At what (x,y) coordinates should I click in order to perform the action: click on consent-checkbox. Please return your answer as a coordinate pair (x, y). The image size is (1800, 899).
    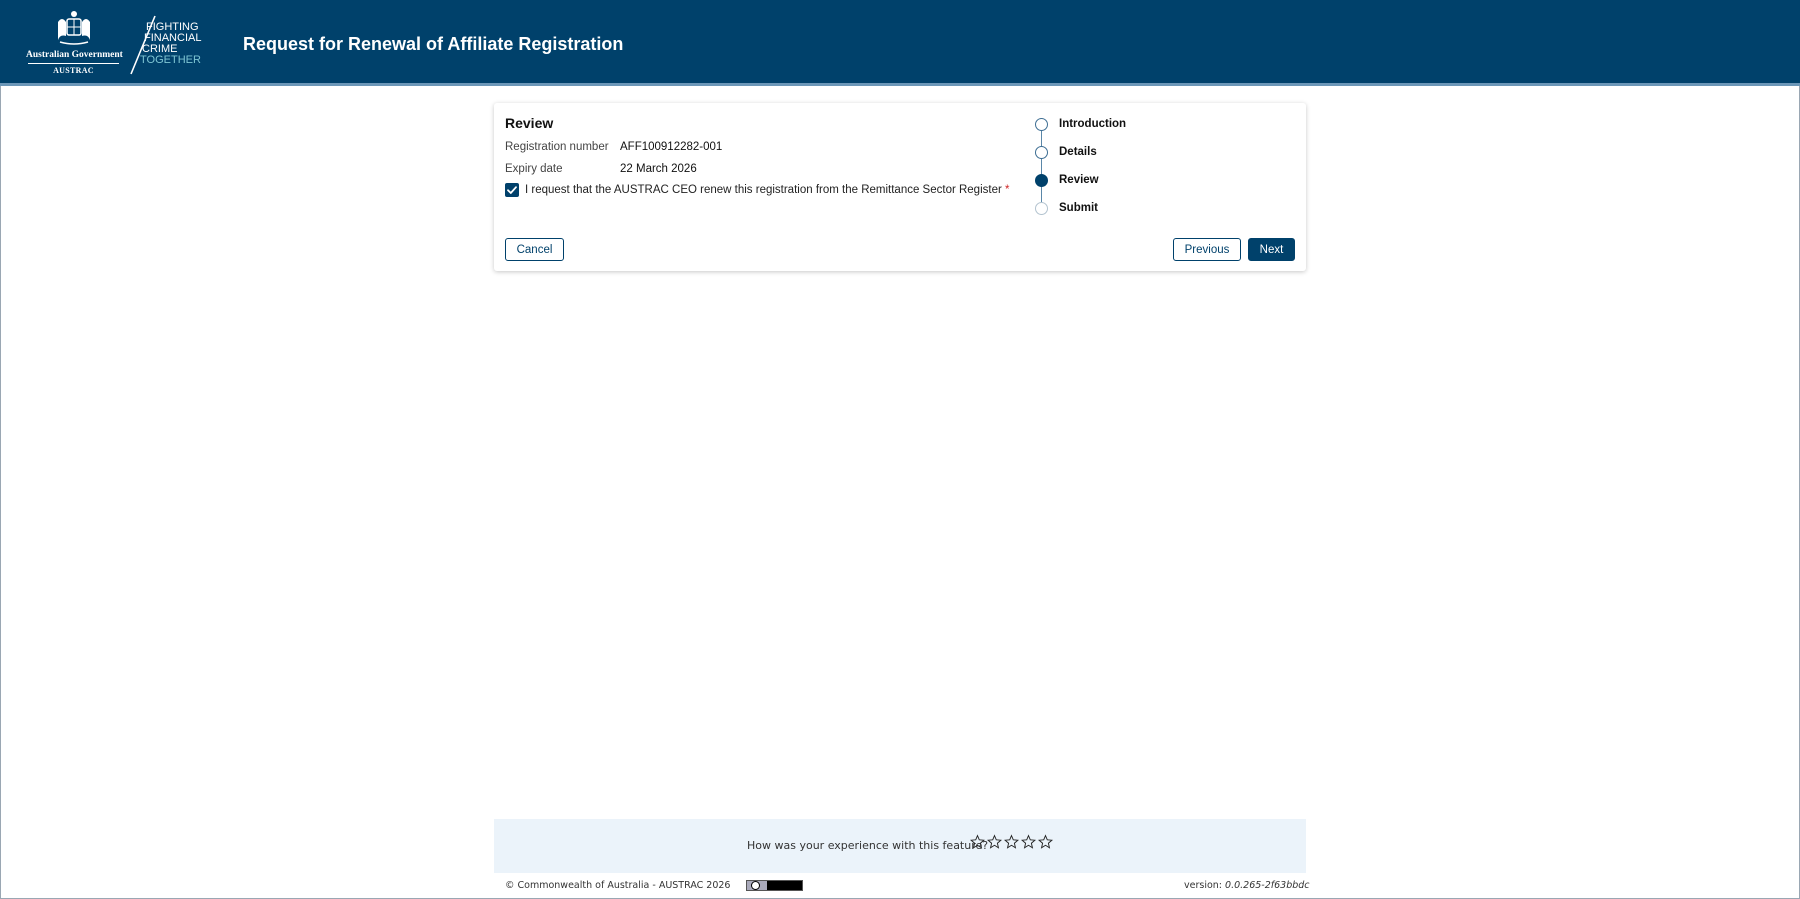
    Looking at the image, I should click on (512, 190).